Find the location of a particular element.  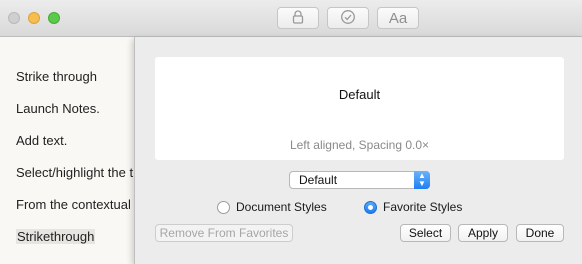

note-line: Launch Notes. is located at coordinates (58, 108).